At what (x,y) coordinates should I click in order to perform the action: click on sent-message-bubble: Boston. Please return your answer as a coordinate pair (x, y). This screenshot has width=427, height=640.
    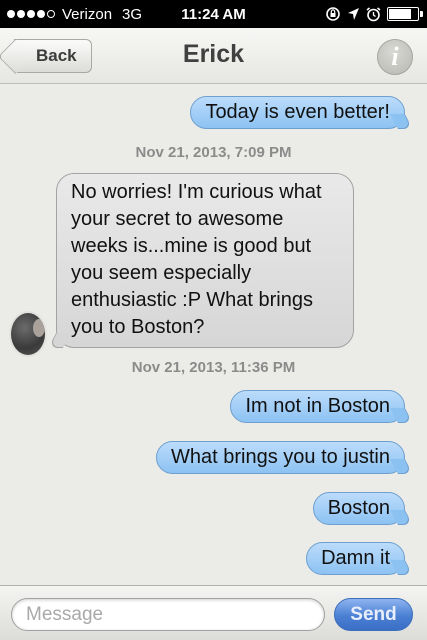
    Looking at the image, I should click on (358, 508).